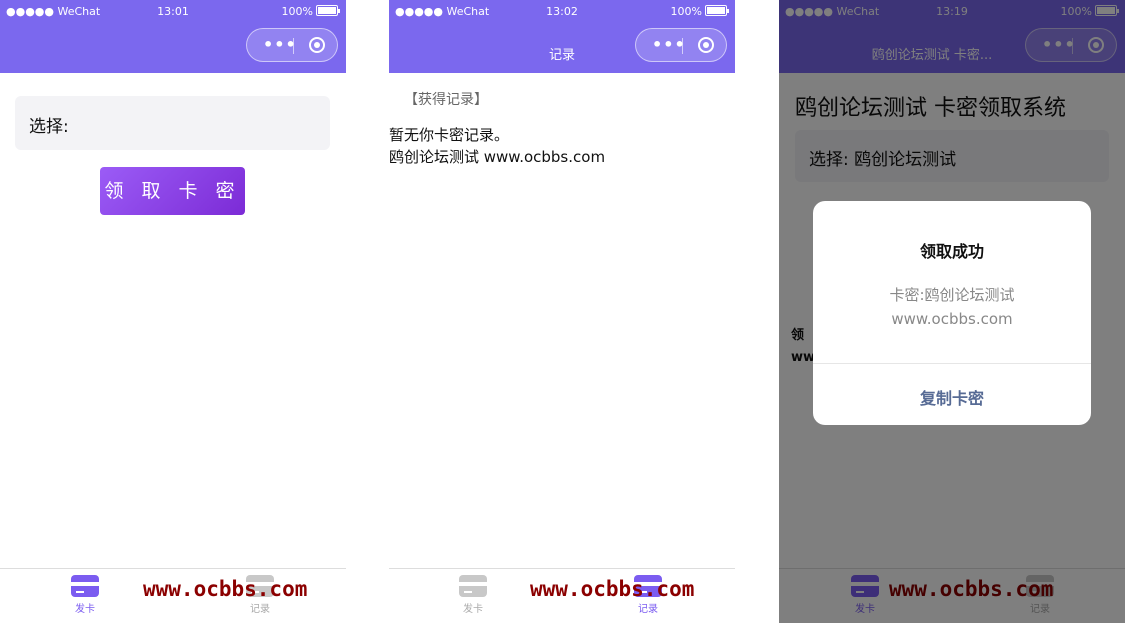 The image size is (1125, 623). What do you see at coordinates (951, 251) in the screenshot?
I see `modal-title: 领取成功` at bounding box center [951, 251].